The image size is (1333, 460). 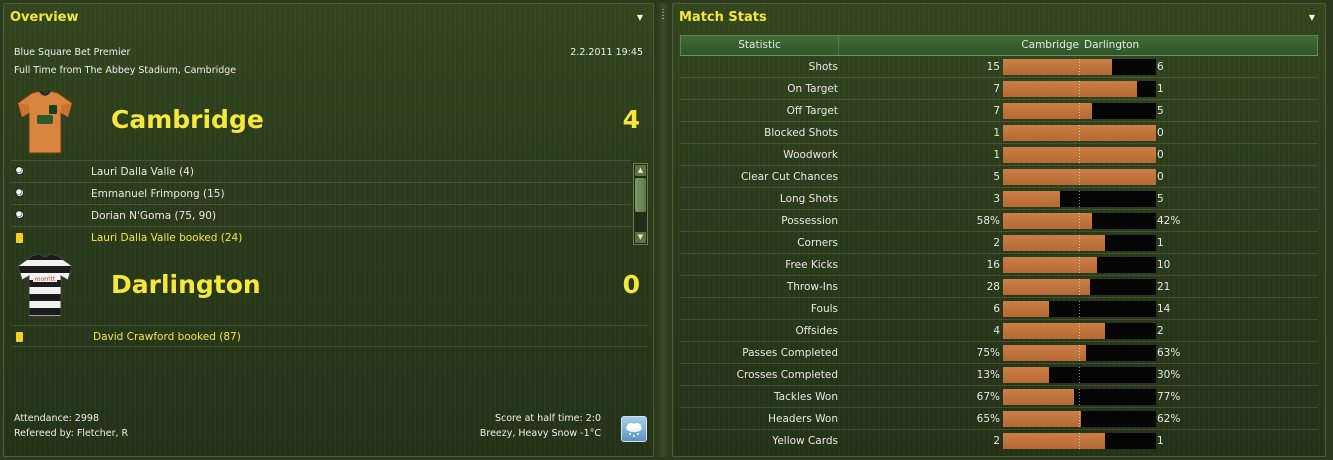 What do you see at coordinates (993, 265) in the screenshot?
I see `stat-home-value: 16` at bounding box center [993, 265].